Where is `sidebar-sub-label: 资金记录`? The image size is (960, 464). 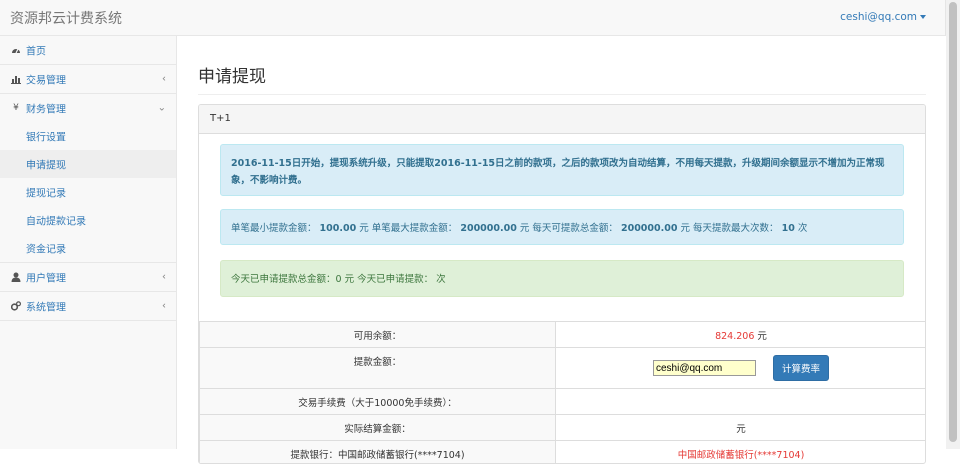 sidebar-sub-label: 资金记录 is located at coordinates (46, 248).